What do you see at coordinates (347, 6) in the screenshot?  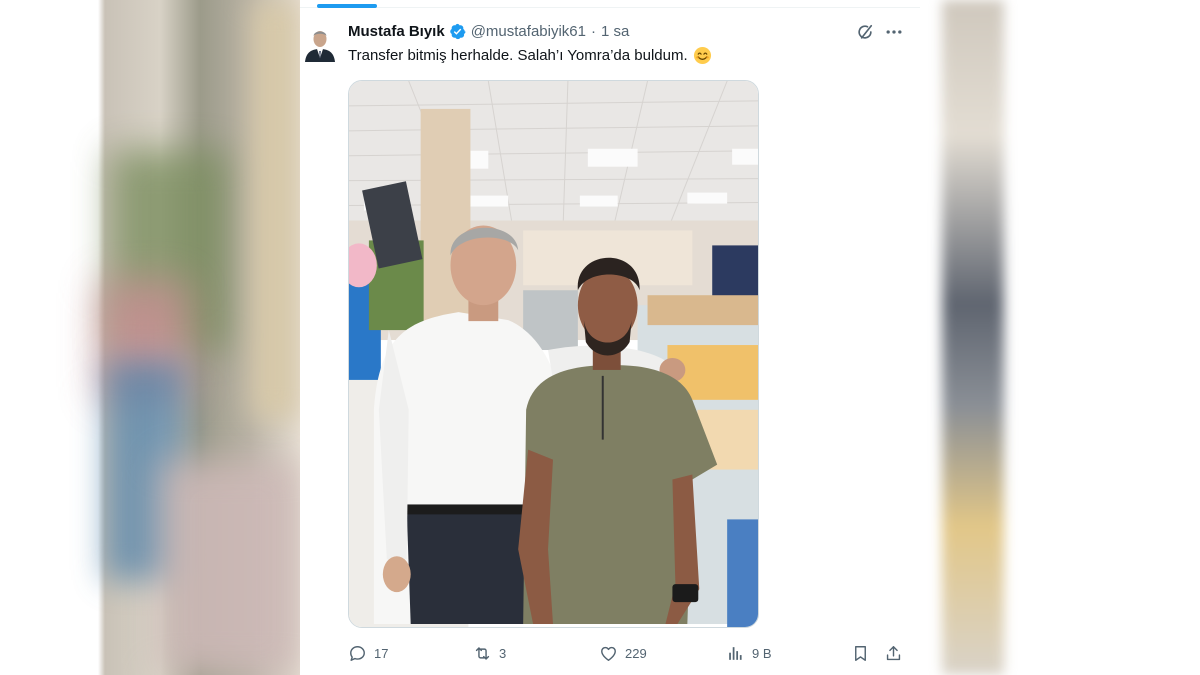 I see `active-tab-indicator` at bounding box center [347, 6].